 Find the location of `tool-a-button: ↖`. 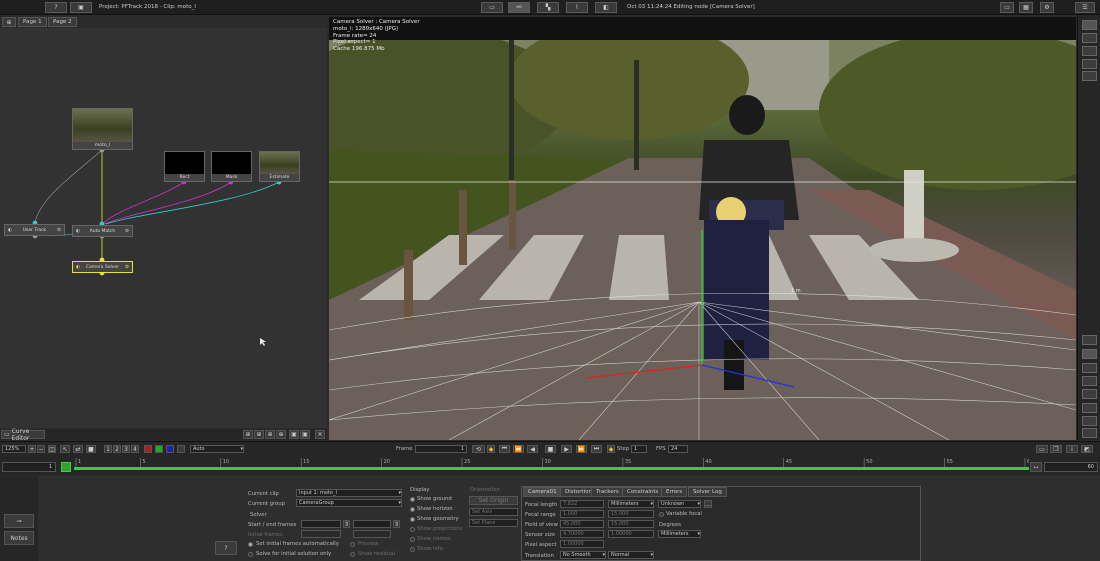

tool-a-button: ↖ is located at coordinates (65, 449).